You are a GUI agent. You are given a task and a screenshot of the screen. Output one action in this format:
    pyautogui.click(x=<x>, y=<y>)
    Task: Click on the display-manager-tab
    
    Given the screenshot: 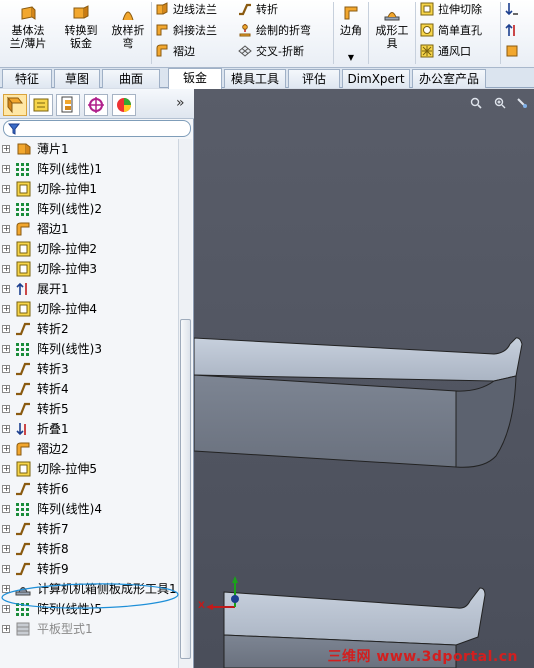 What is the action you would take?
    pyautogui.click(x=124, y=105)
    